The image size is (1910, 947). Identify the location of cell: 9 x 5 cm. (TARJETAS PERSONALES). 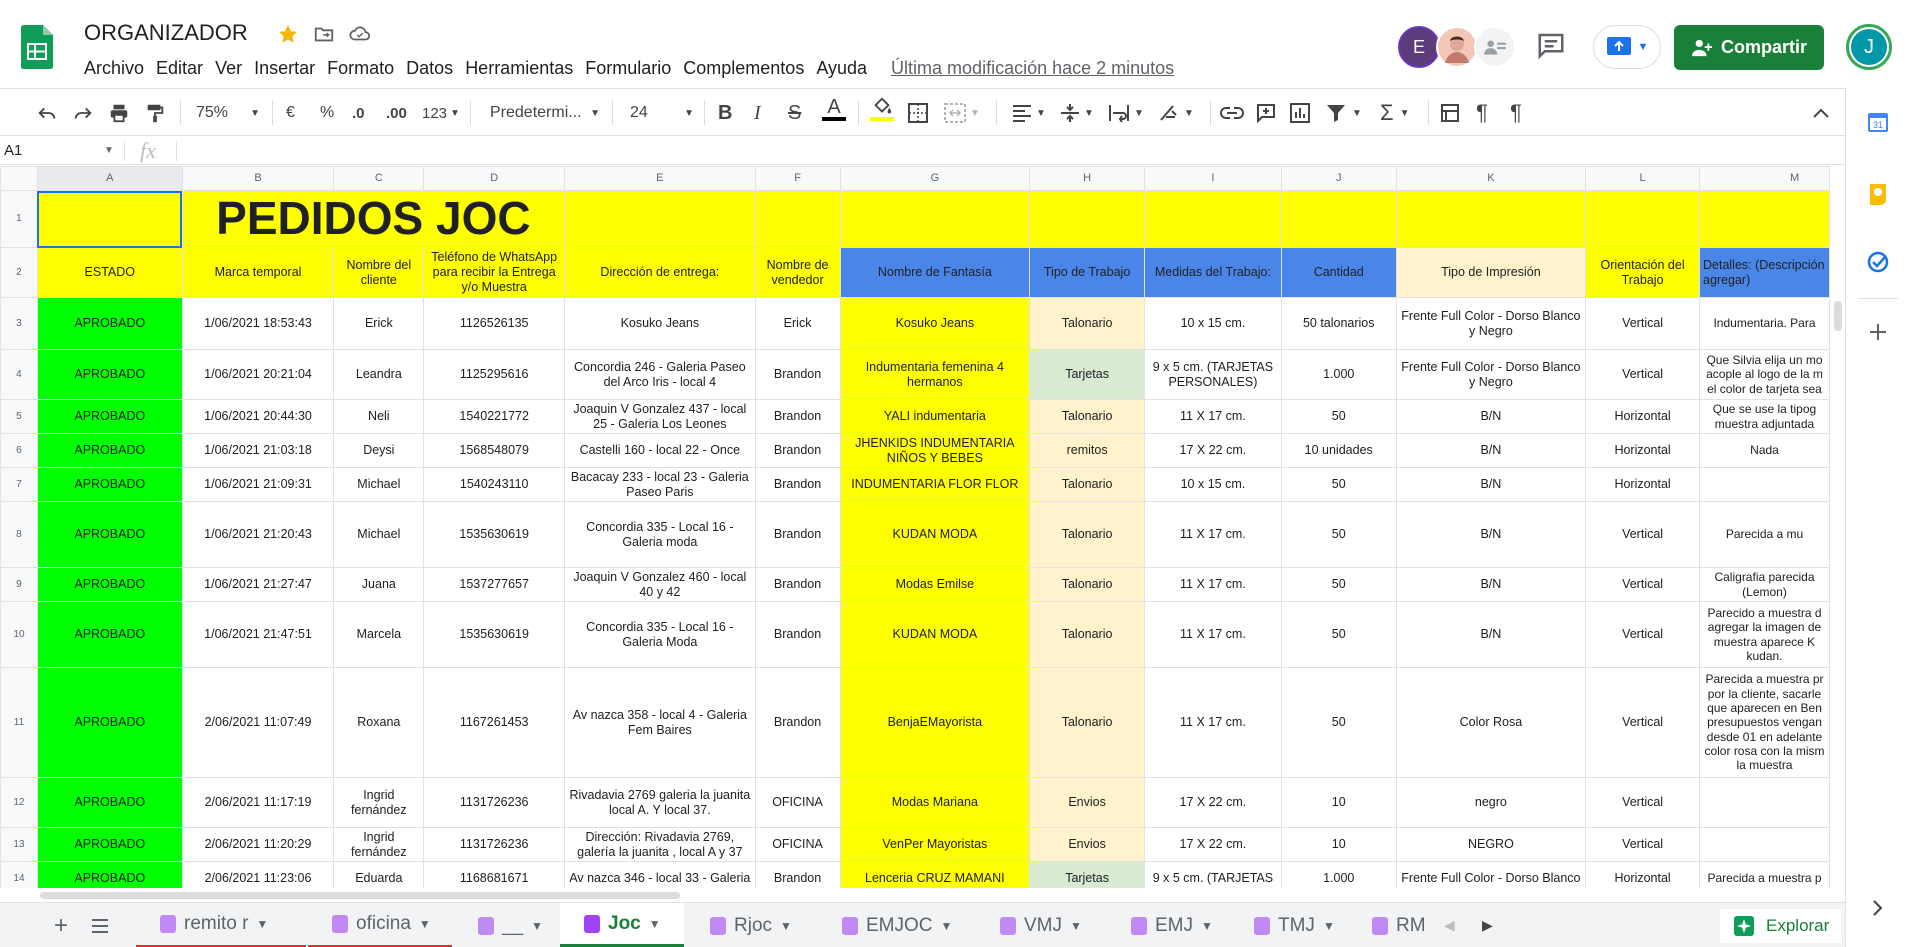
(1212, 374).